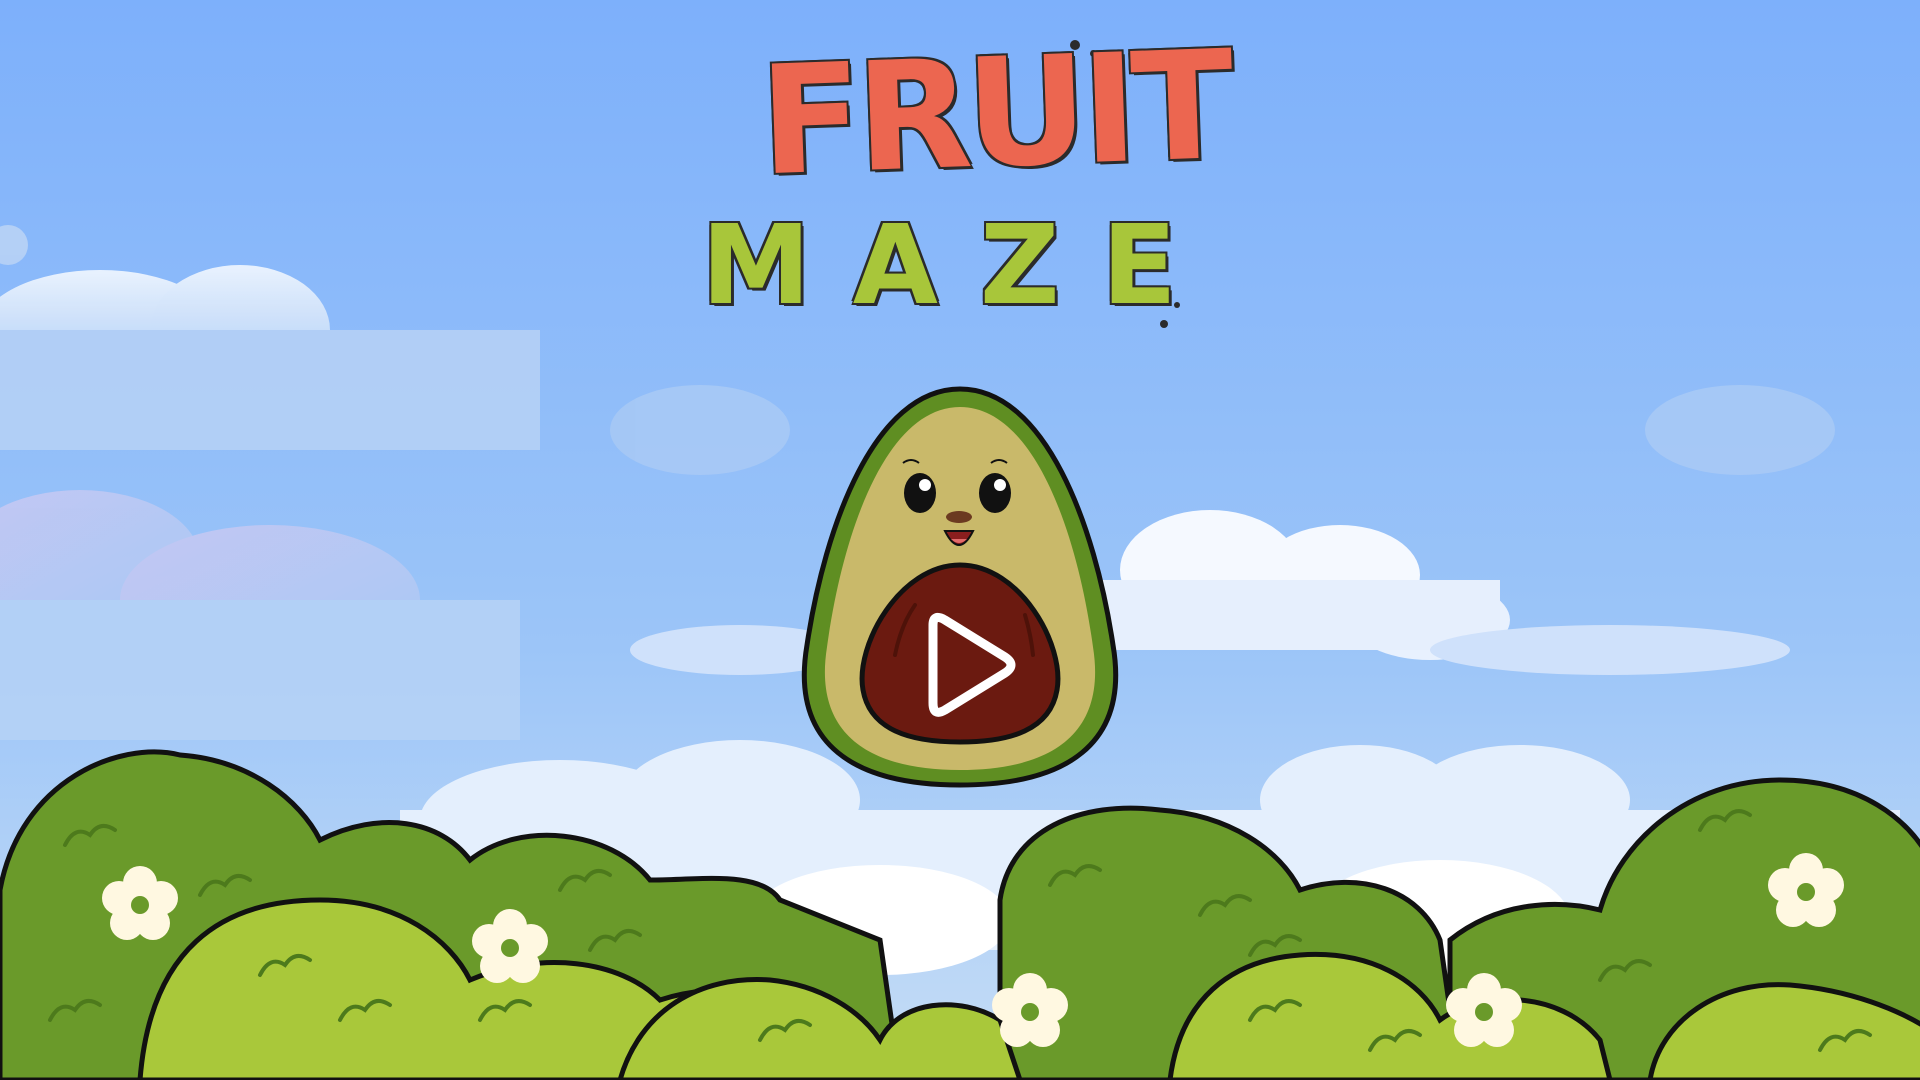 The height and width of the screenshot is (1080, 1920). I want to click on avocado-character, so click(960, 587).